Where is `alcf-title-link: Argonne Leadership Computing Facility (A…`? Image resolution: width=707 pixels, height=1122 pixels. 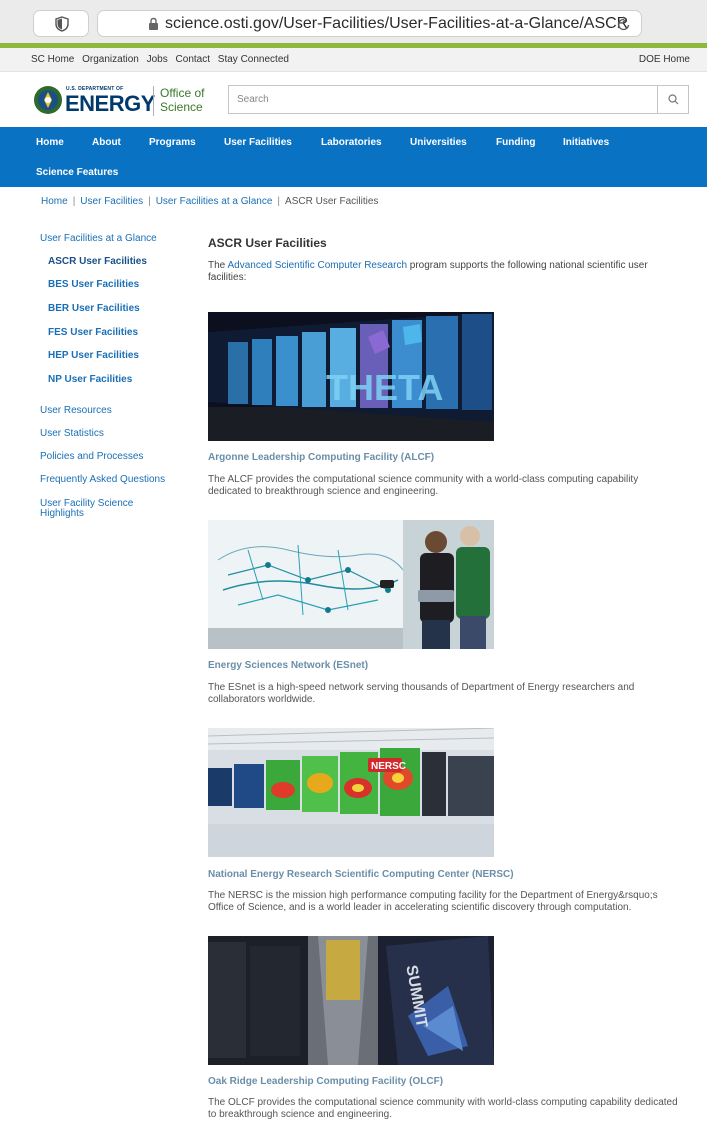 alcf-title-link: Argonne Leadership Computing Facility (A… is located at coordinates (321, 457).